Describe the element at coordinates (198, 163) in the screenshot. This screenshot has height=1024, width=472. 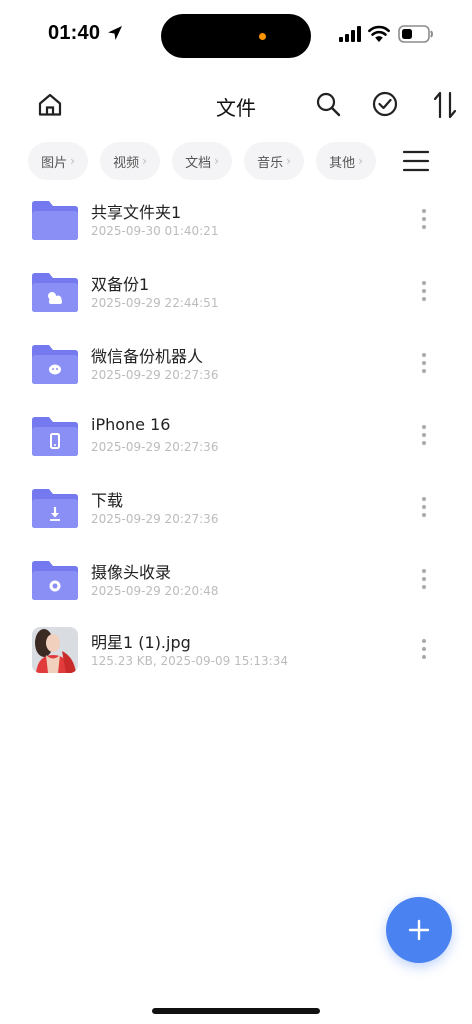
I see `chip-label: 文档` at that location.